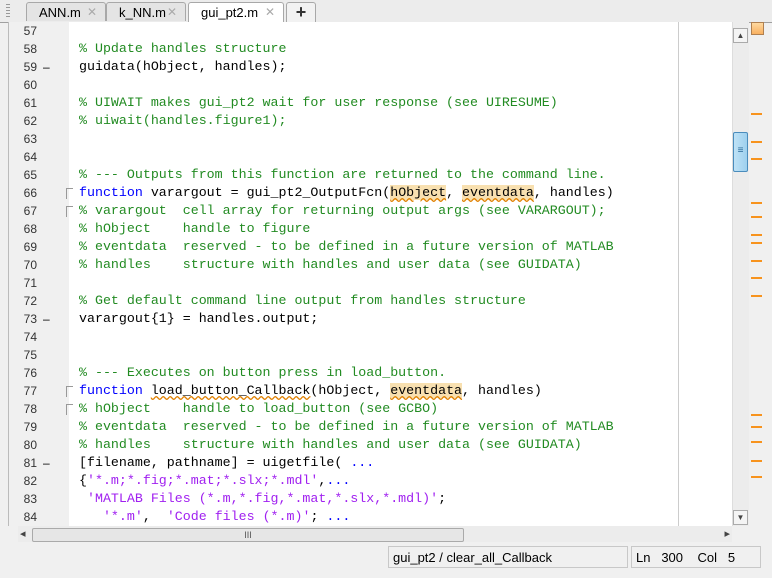 The width and height of the screenshot is (772, 578). Describe the element at coordinates (371, 85) in the screenshot. I see `code-line: 60` at that location.